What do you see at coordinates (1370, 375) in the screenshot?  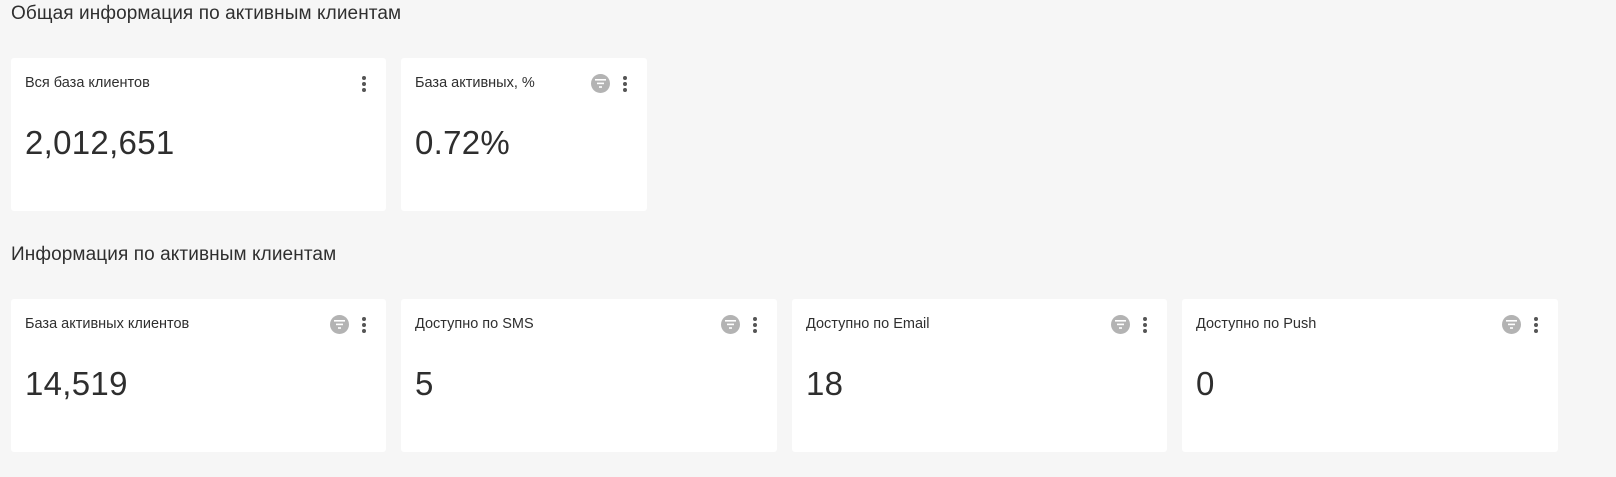 I see `kpi-card-push: Доступно по Push 0` at bounding box center [1370, 375].